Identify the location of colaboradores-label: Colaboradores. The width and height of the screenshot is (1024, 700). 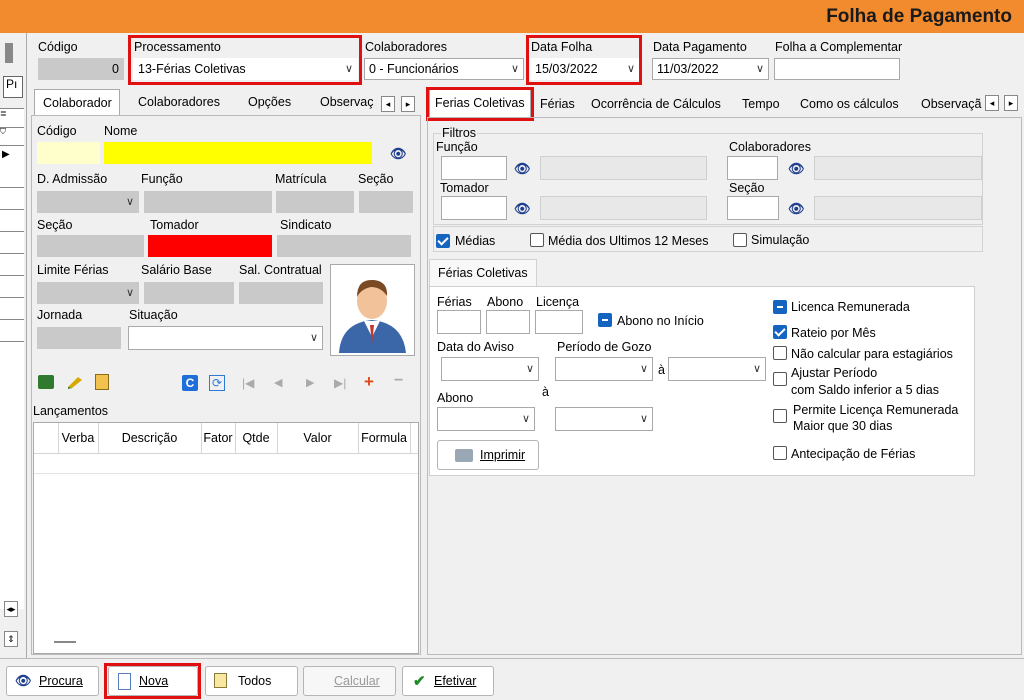
(406, 47).